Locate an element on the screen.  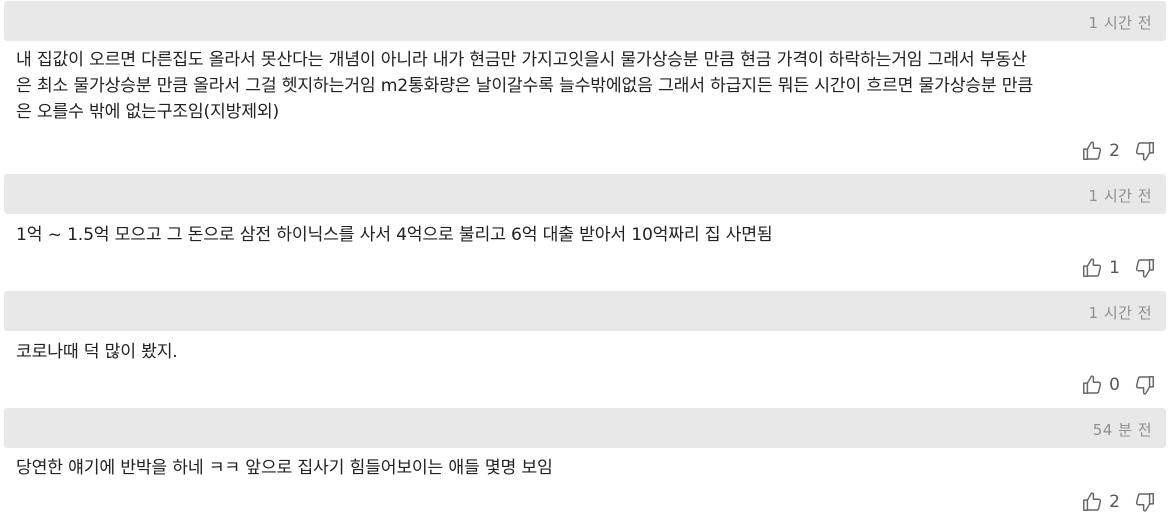
comment-header: 54 분 전 is located at coordinates (585, 428).